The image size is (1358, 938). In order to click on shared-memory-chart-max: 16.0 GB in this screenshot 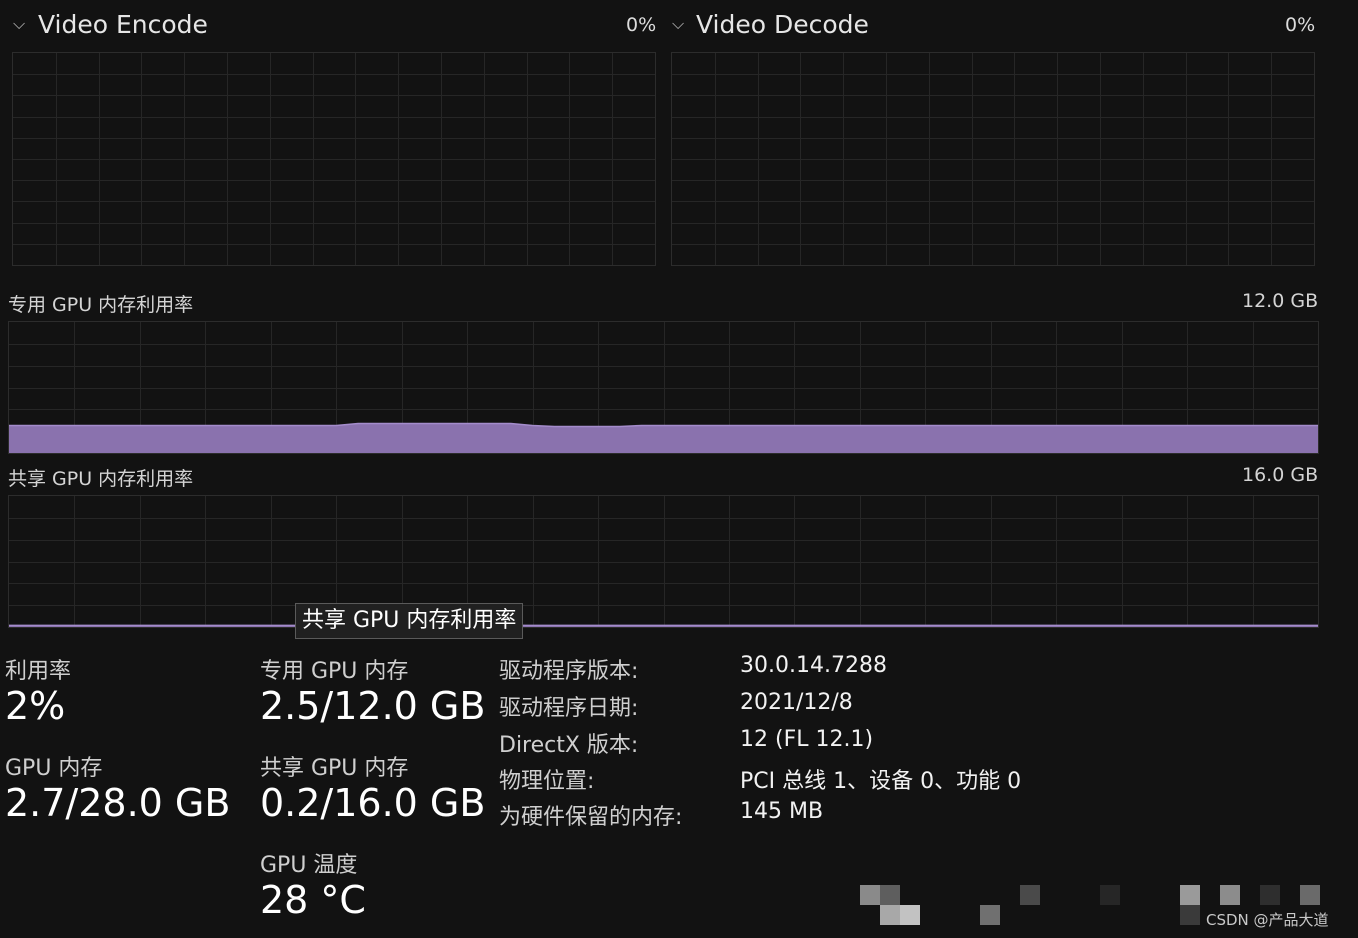, I will do `click(1280, 475)`.